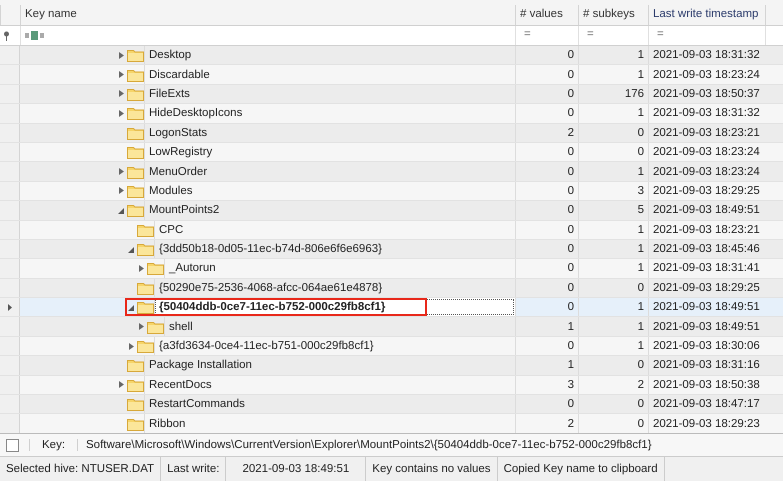 The width and height of the screenshot is (783, 481). Describe the element at coordinates (706, 229) in the screenshot. I see `table-cell: 2021-09-03 18:23:21` at that location.